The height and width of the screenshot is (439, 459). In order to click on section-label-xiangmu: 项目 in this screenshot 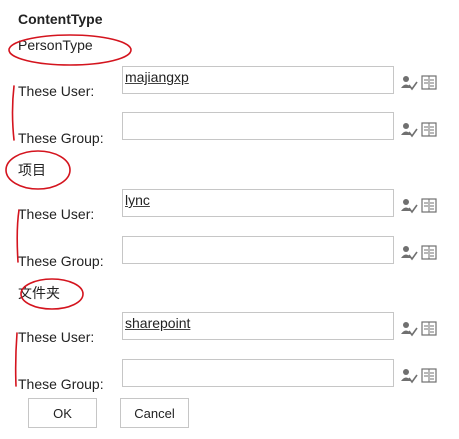, I will do `click(32, 170)`.